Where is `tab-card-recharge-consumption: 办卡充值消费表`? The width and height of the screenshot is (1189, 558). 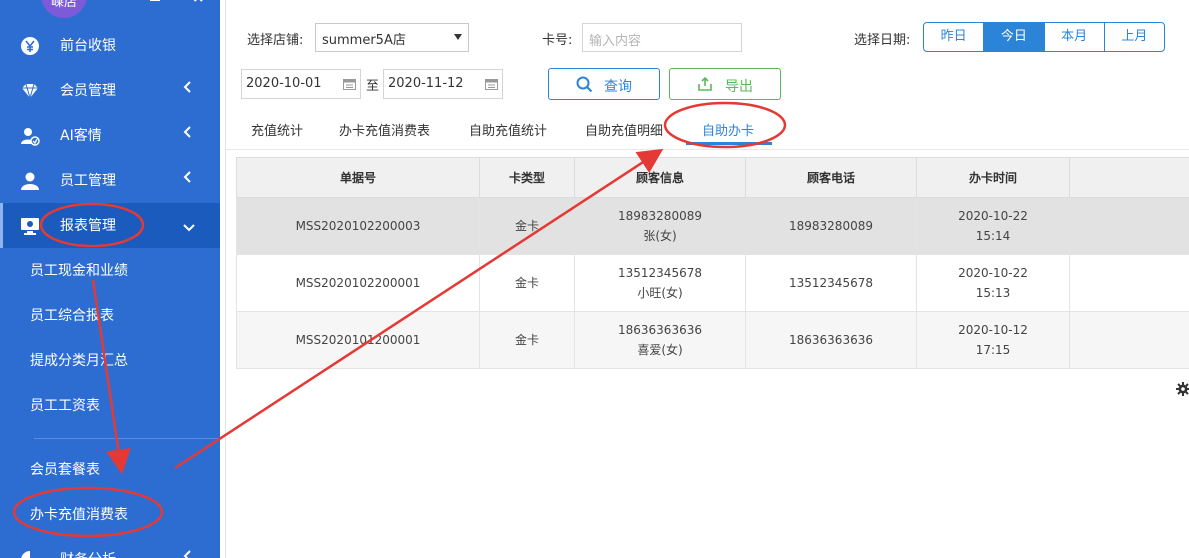 tab-card-recharge-consumption: 办卡充值消费表 is located at coordinates (384, 129).